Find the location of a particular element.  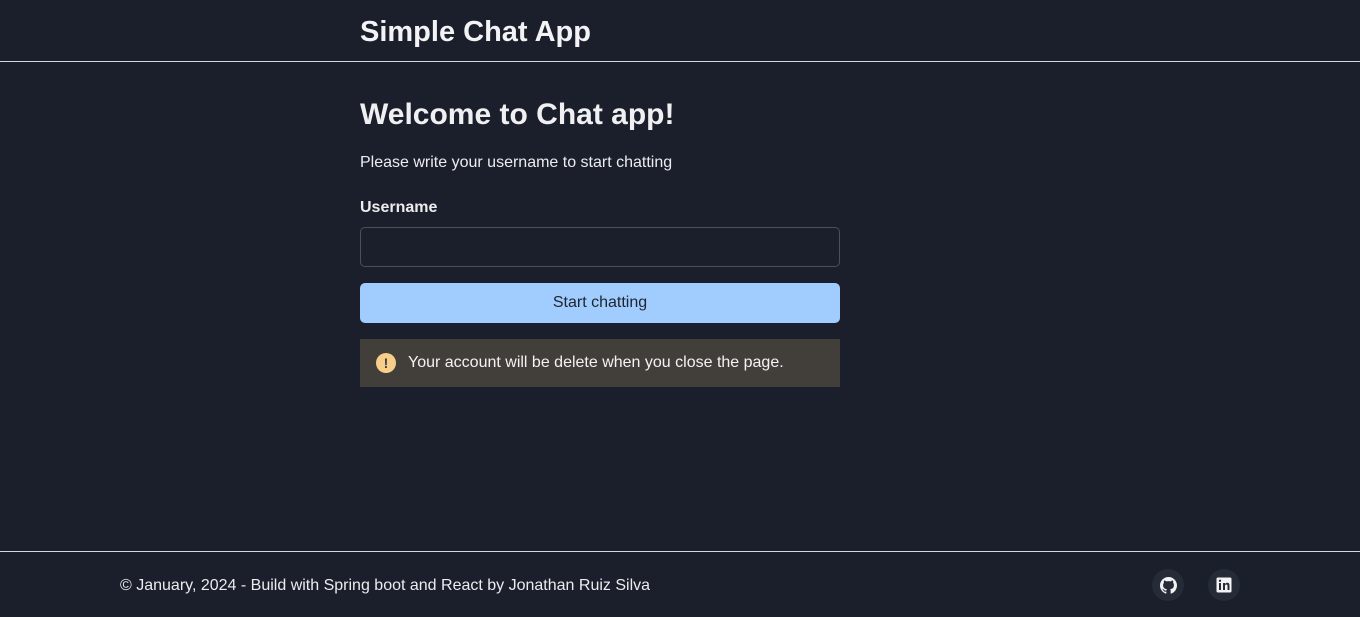

exclamation-circle-icon: ! is located at coordinates (386, 363).